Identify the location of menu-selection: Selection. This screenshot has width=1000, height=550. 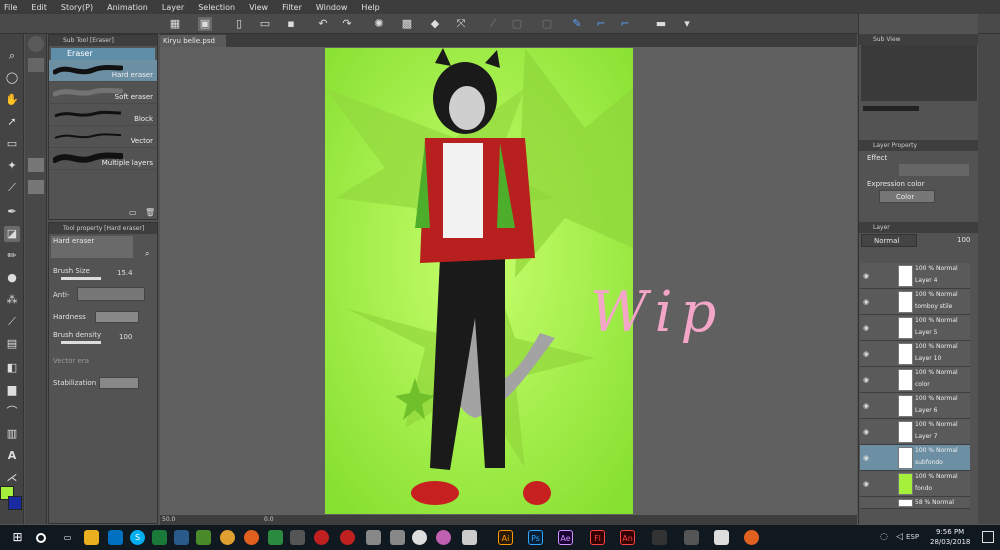
(216, 7).